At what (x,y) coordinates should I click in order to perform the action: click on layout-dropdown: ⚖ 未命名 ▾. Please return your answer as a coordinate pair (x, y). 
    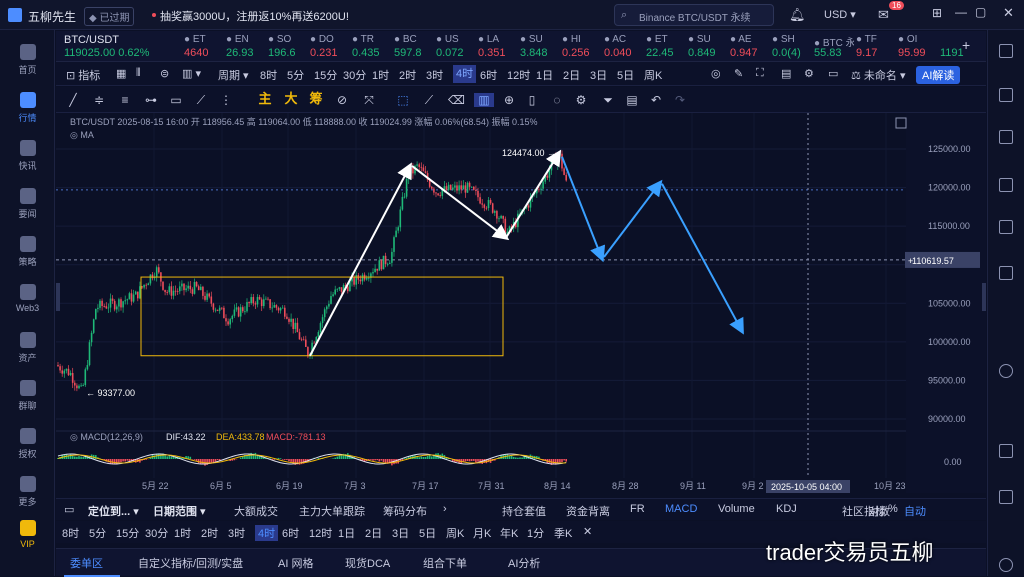
    Looking at the image, I should click on (878, 75).